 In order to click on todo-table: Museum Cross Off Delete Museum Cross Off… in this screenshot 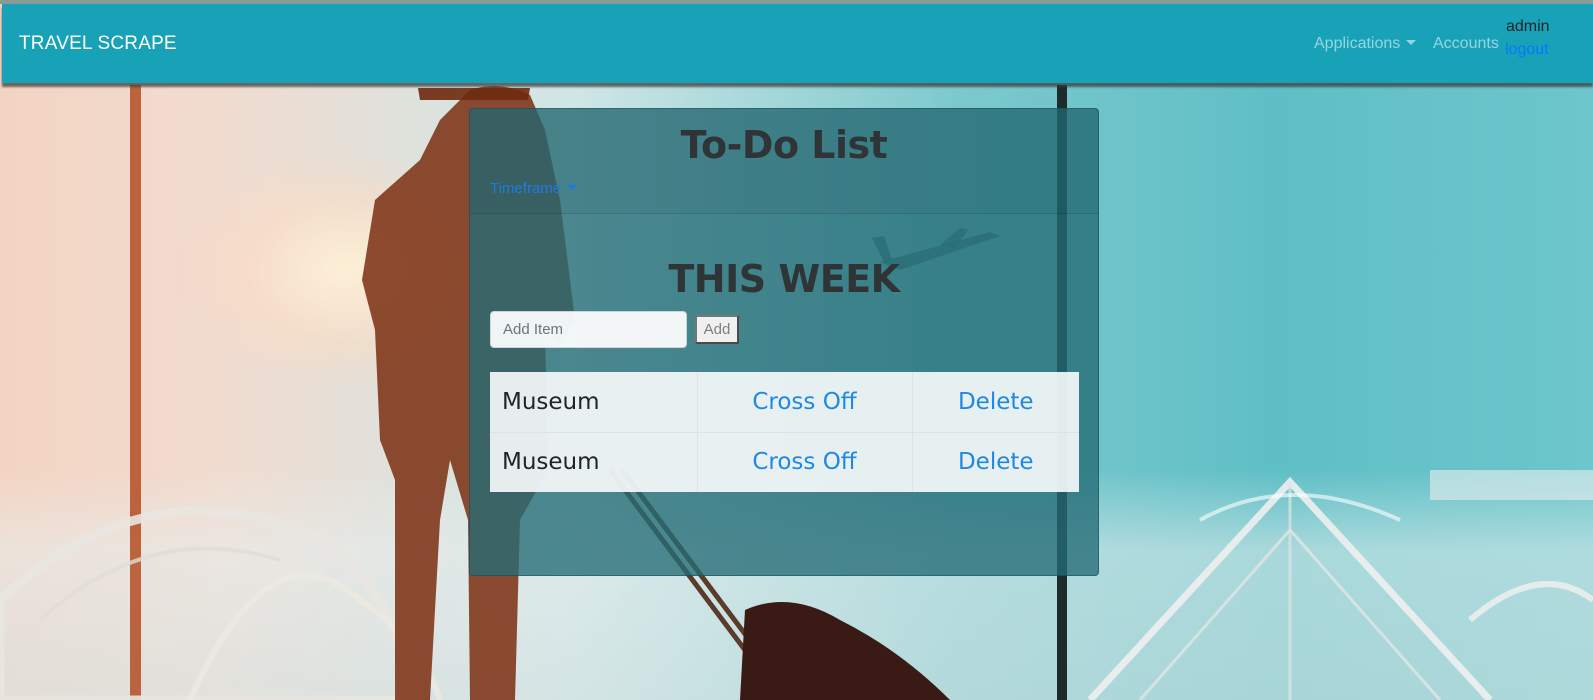, I will do `click(784, 432)`.